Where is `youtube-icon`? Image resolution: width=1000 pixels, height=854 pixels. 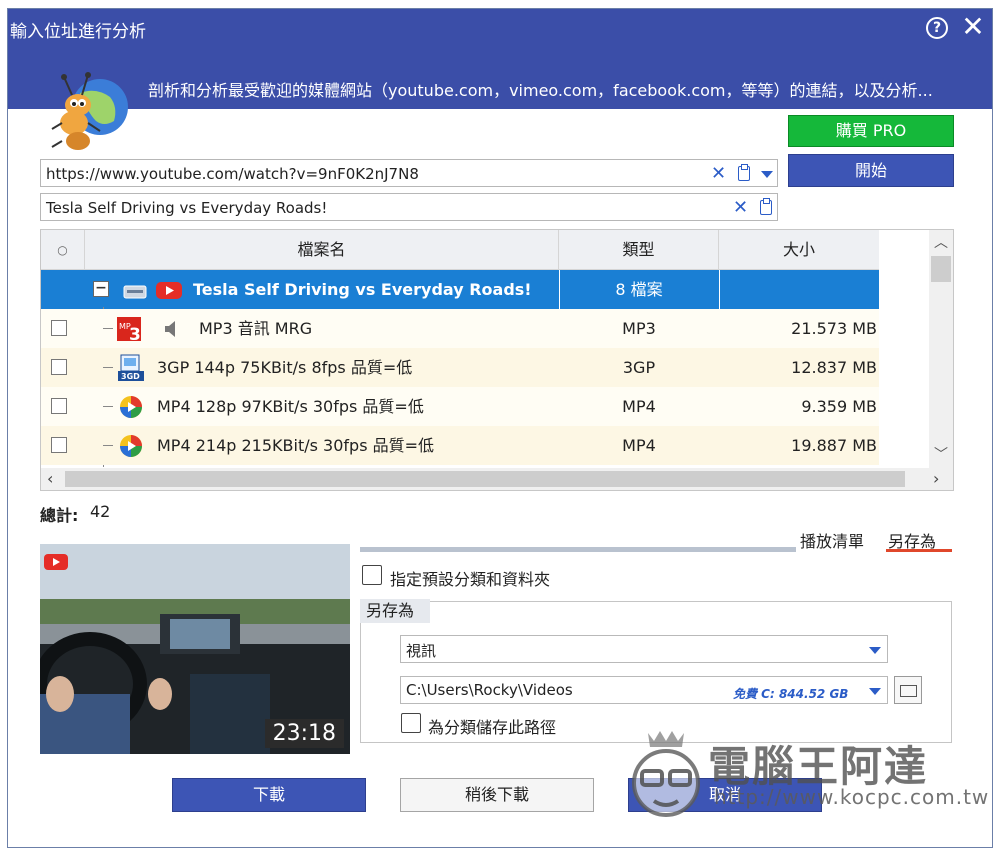
youtube-icon is located at coordinates (169, 290).